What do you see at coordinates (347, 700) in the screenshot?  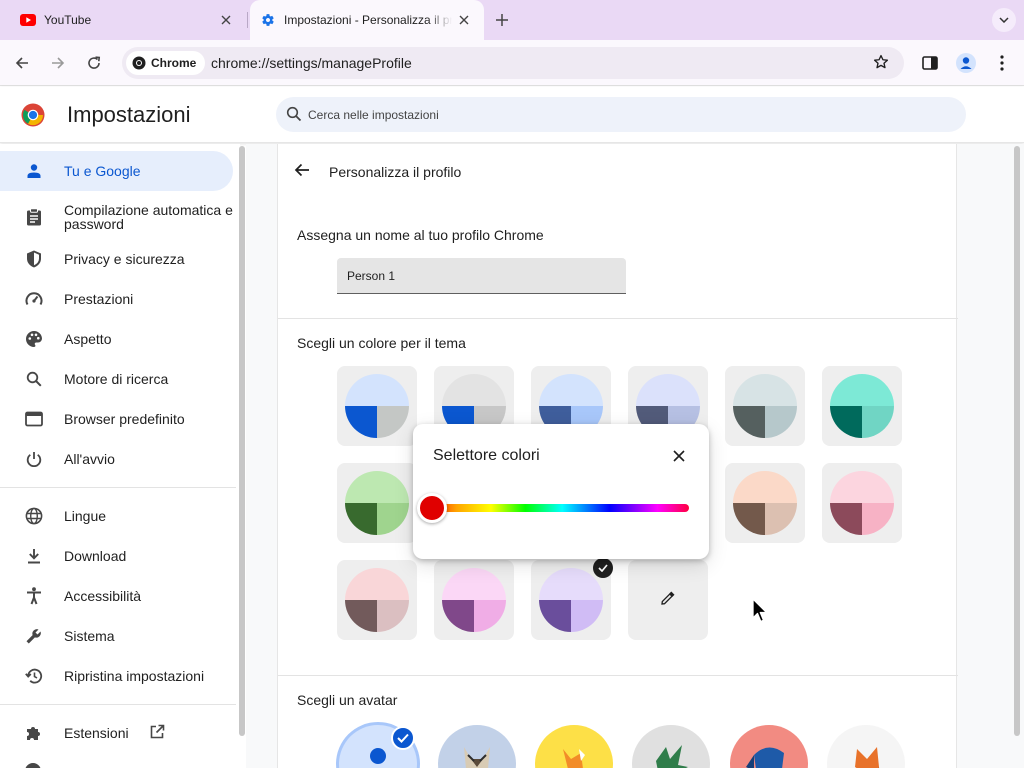 I see `avatar-section-label: Scegli un avatar` at bounding box center [347, 700].